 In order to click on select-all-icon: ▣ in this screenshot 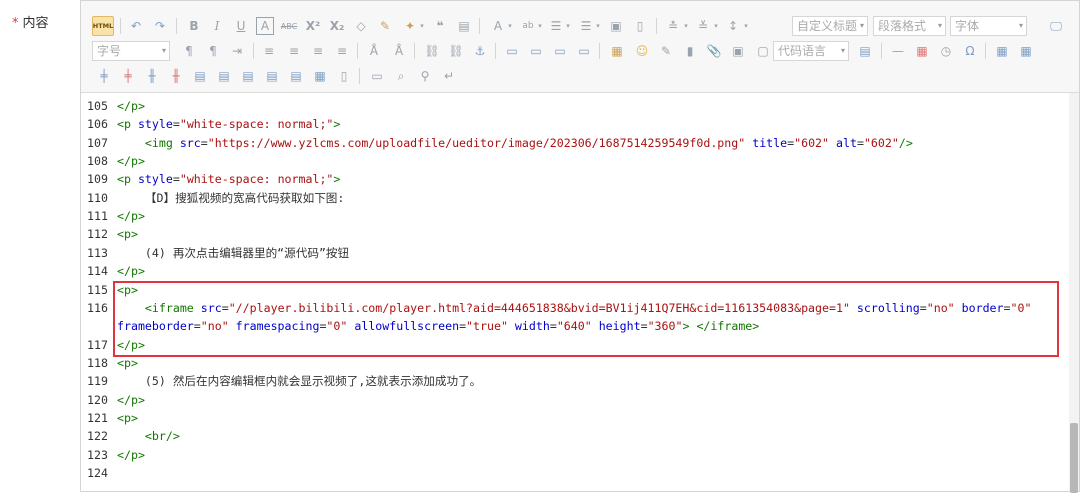, I will do `click(616, 26)`.